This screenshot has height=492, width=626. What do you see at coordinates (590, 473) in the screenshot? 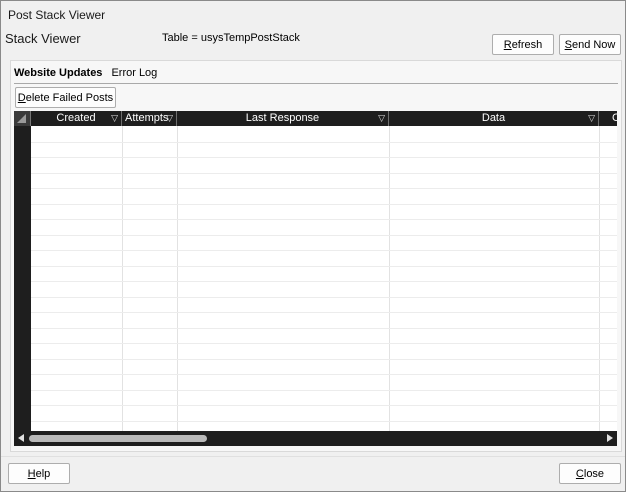
I see `close-button: Close` at bounding box center [590, 473].